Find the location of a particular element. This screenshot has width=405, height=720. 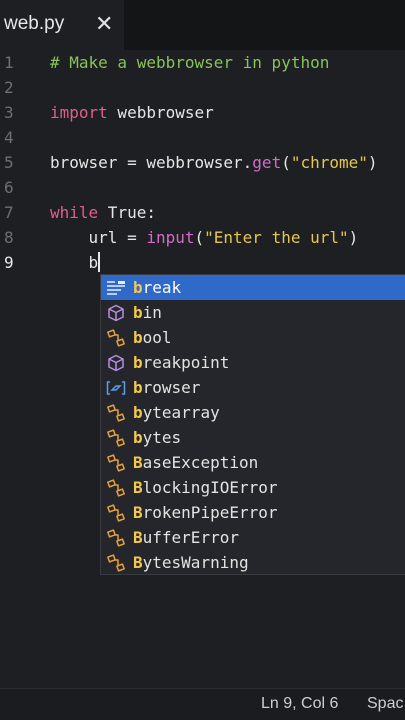

code-keyword: import is located at coordinates (79, 112).